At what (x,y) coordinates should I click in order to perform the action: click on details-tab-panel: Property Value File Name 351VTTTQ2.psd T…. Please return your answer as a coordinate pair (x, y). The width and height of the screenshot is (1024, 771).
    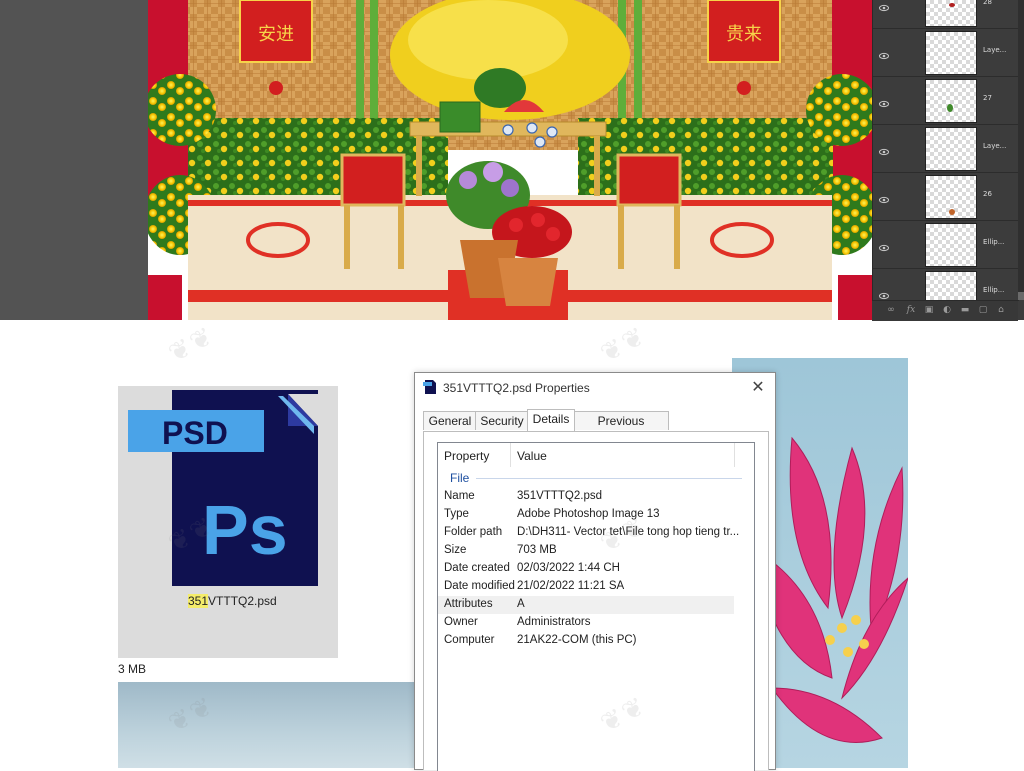
    Looking at the image, I should click on (596, 601).